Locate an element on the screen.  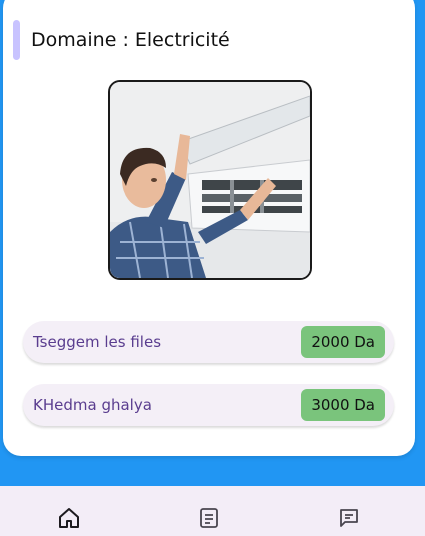
card-header: Domaine : Electricité is located at coordinates (121, 40).